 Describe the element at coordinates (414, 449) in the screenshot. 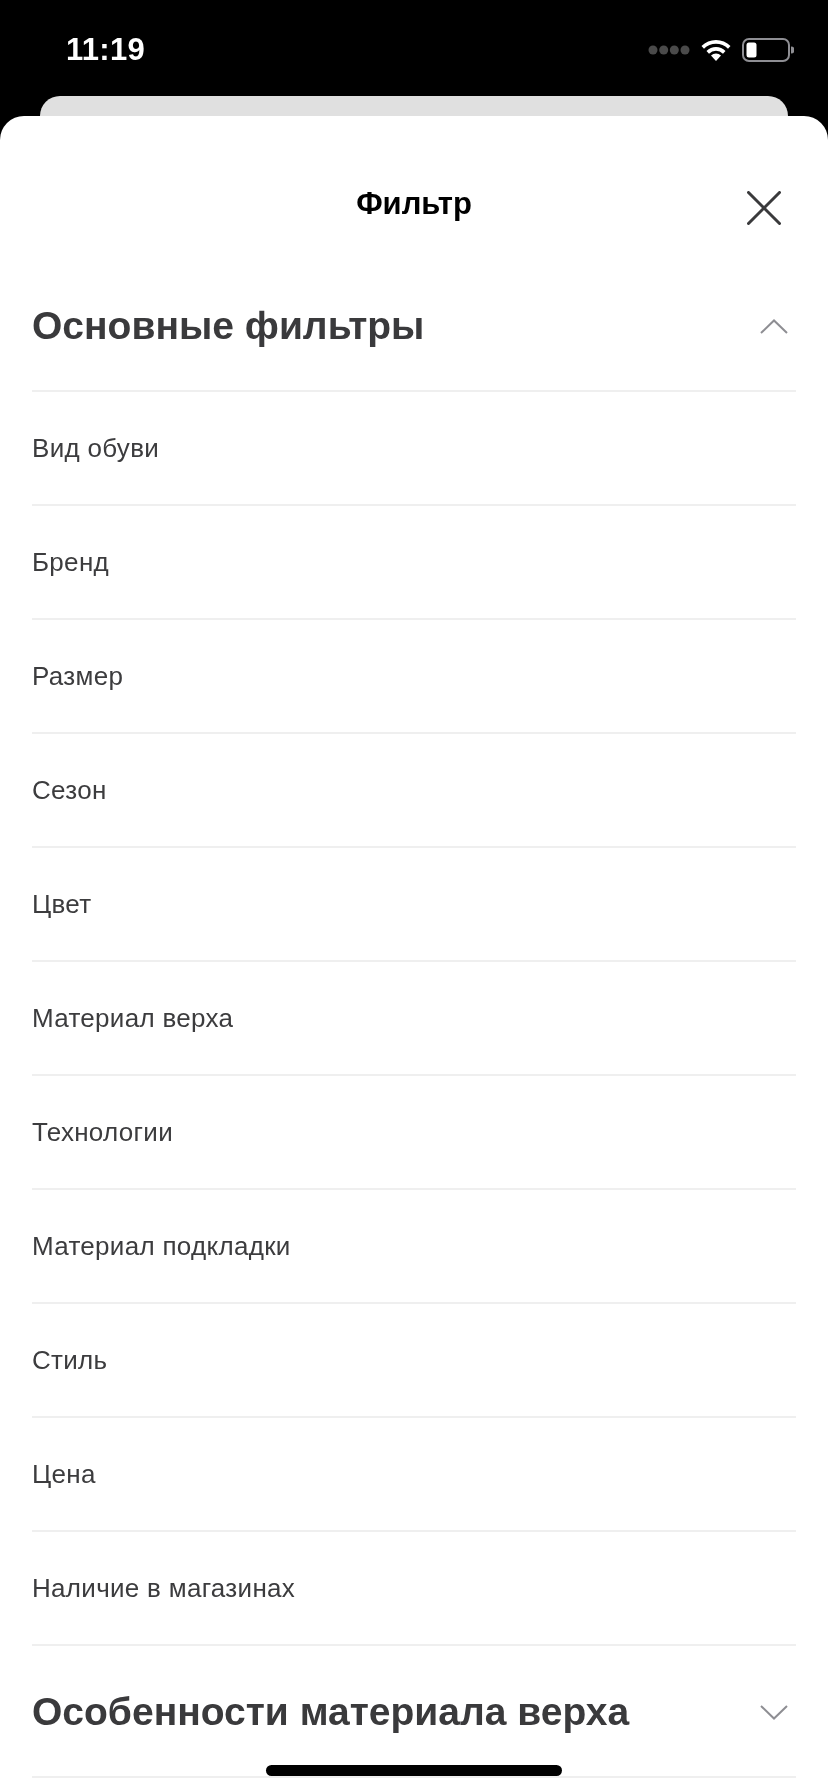

I see `filter-option: Вид обуви` at that location.